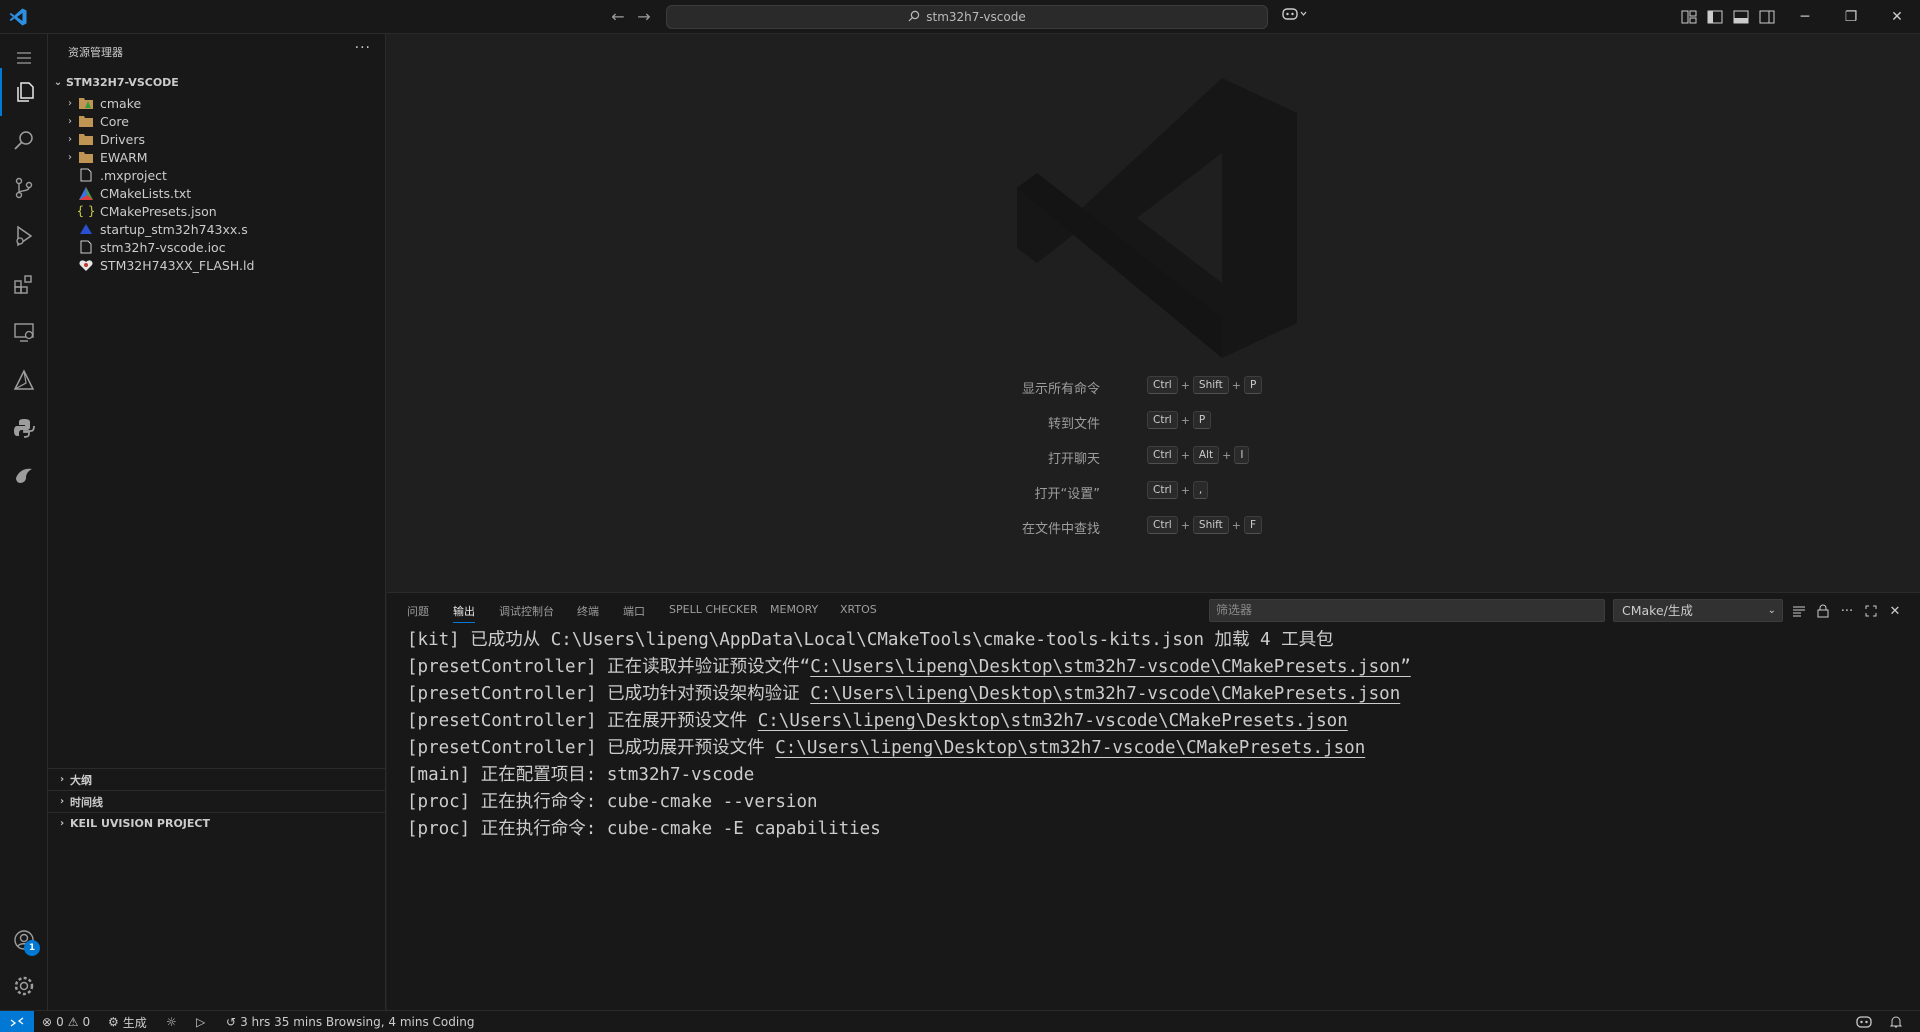 Image resolution: width=1920 pixels, height=1032 pixels. What do you see at coordinates (47, 1022) in the screenshot?
I see `error-icon: ⊗` at bounding box center [47, 1022].